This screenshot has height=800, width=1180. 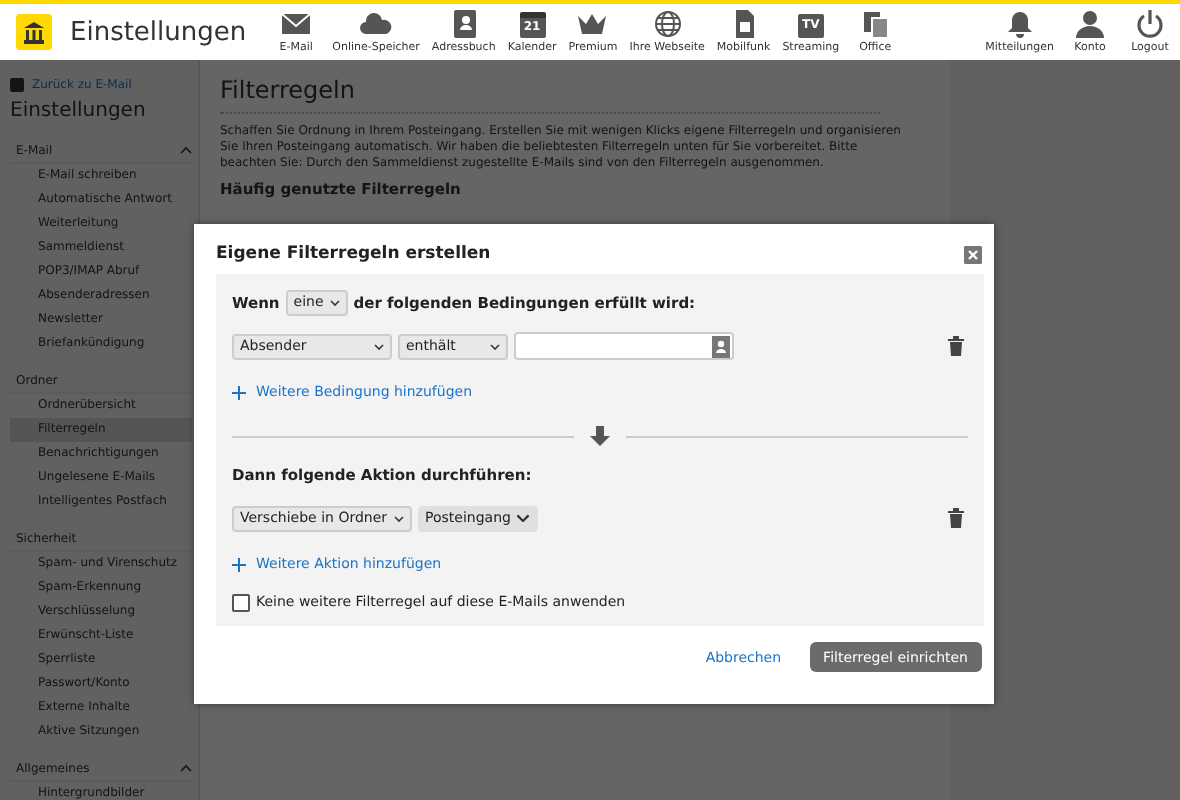 I want to click on close-icon, so click(x=973, y=254).